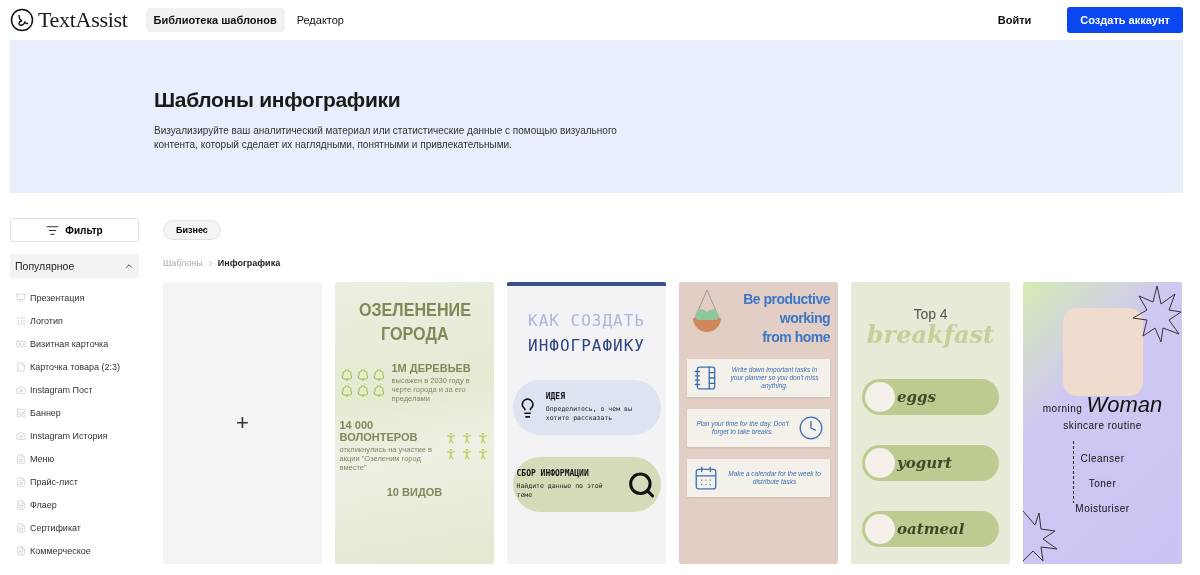 The image size is (1200, 575). I want to click on calendar-icon, so click(706, 478).